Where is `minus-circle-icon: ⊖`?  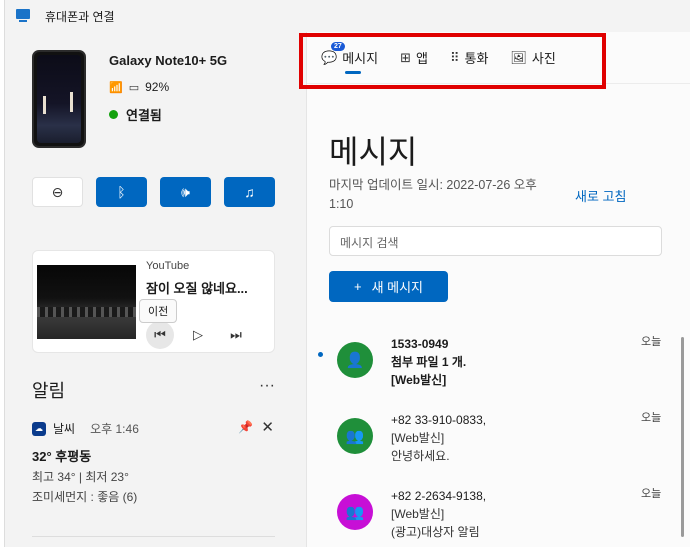 minus-circle-icon: ⊖ is located at coordinates (57, 191).